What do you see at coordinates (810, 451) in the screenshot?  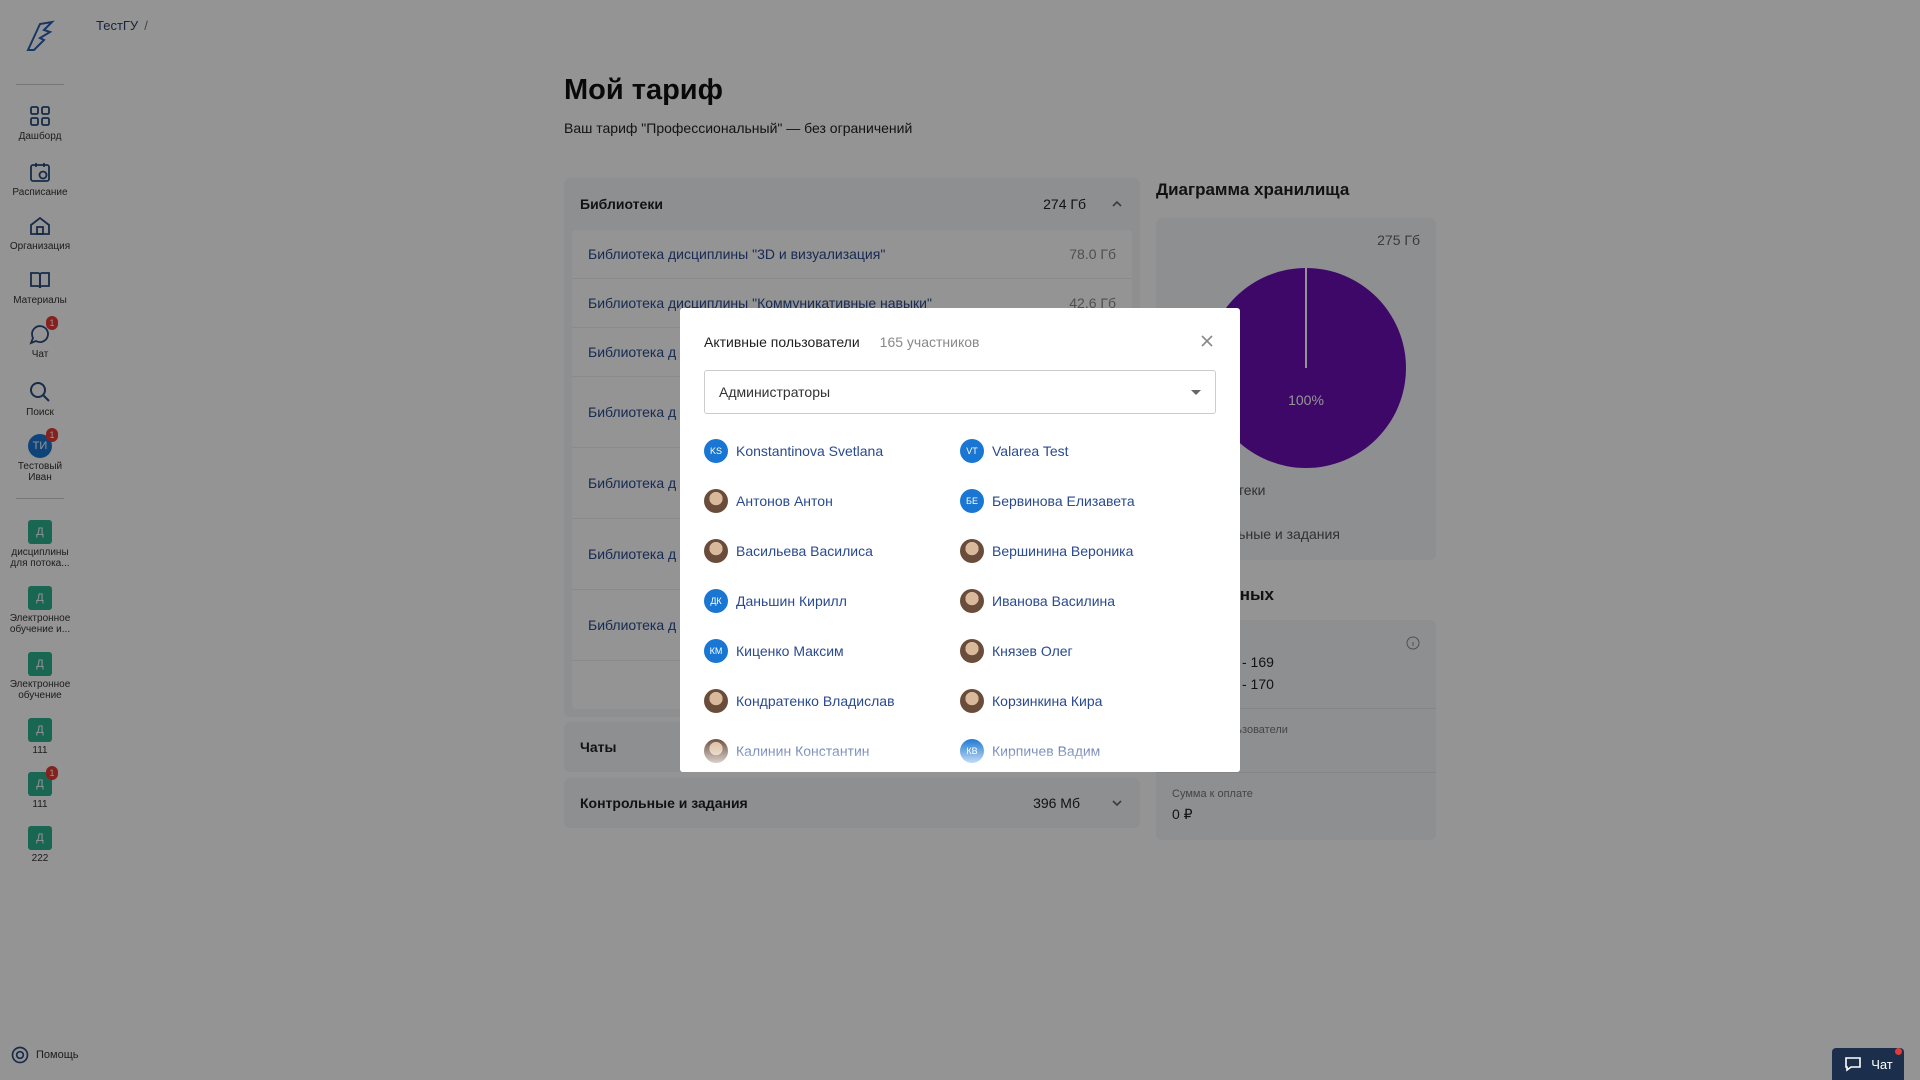 I see `user-name: Konstantinova Svetlana` at bounding box center [810, 451].